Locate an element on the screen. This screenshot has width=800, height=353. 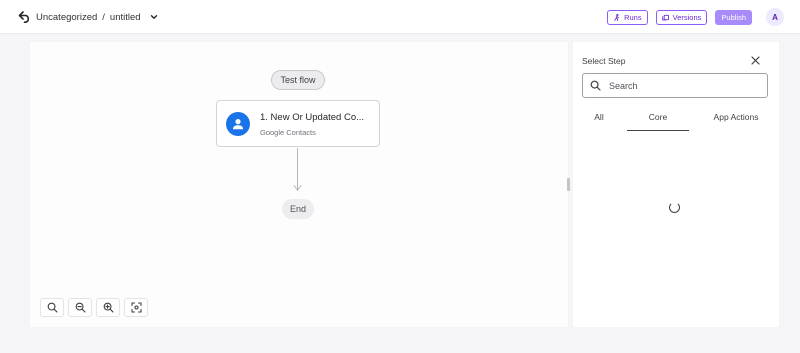
zoom-out-icon is located at coordinates (80, 307).